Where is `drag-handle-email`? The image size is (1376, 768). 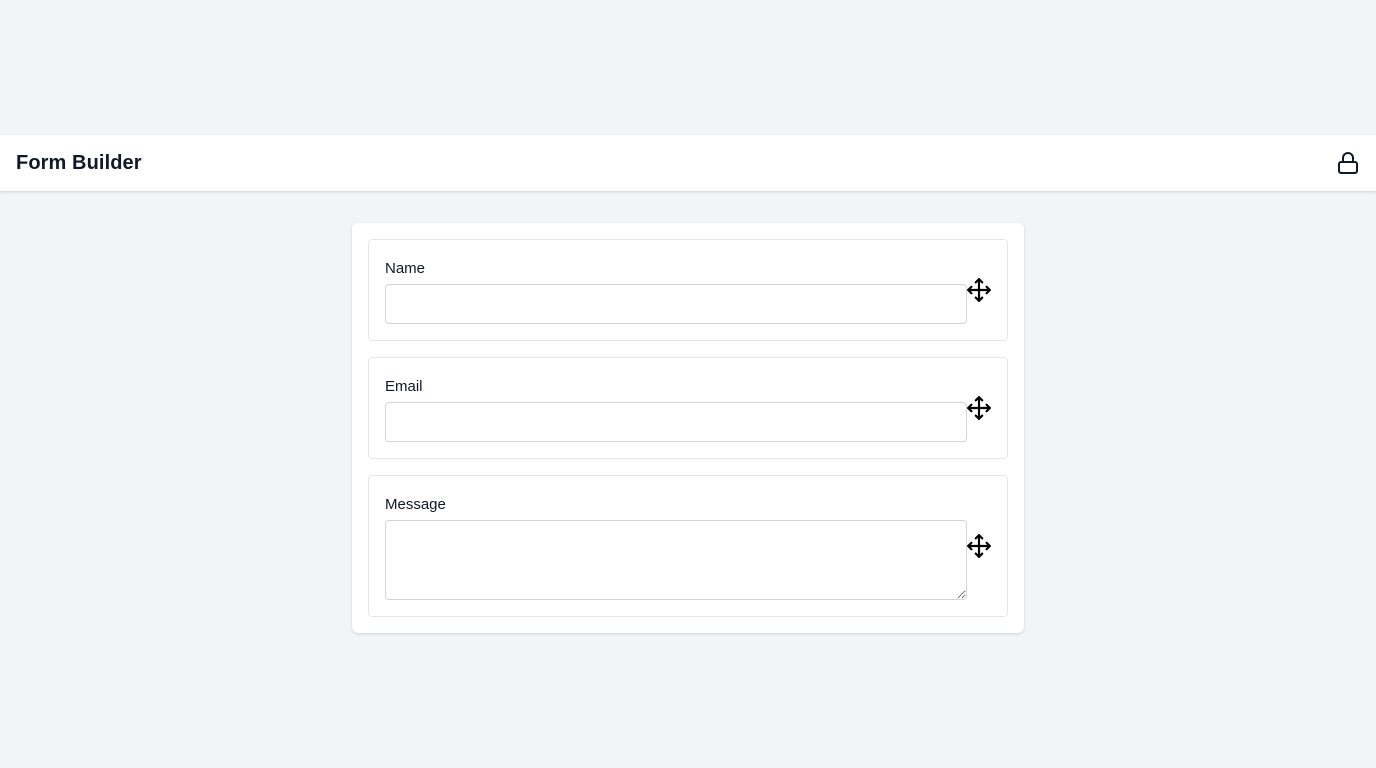
drag-handle-email is located at coordinates (979, 408).